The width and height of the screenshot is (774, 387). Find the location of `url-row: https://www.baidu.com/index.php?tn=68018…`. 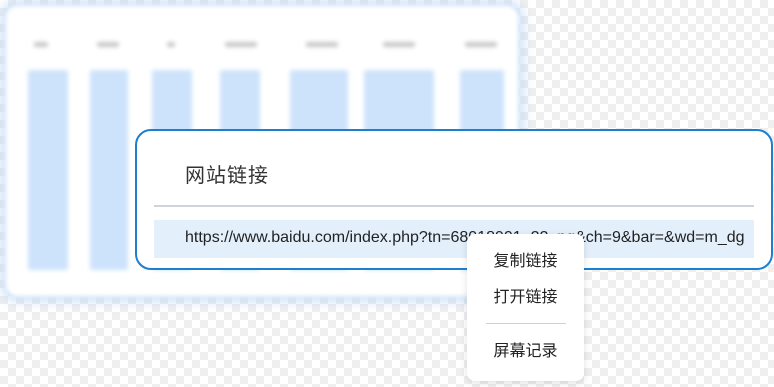

url-row: https://www.baidu.com/index.php?tn=68018… is located at coordinates (454, 239).